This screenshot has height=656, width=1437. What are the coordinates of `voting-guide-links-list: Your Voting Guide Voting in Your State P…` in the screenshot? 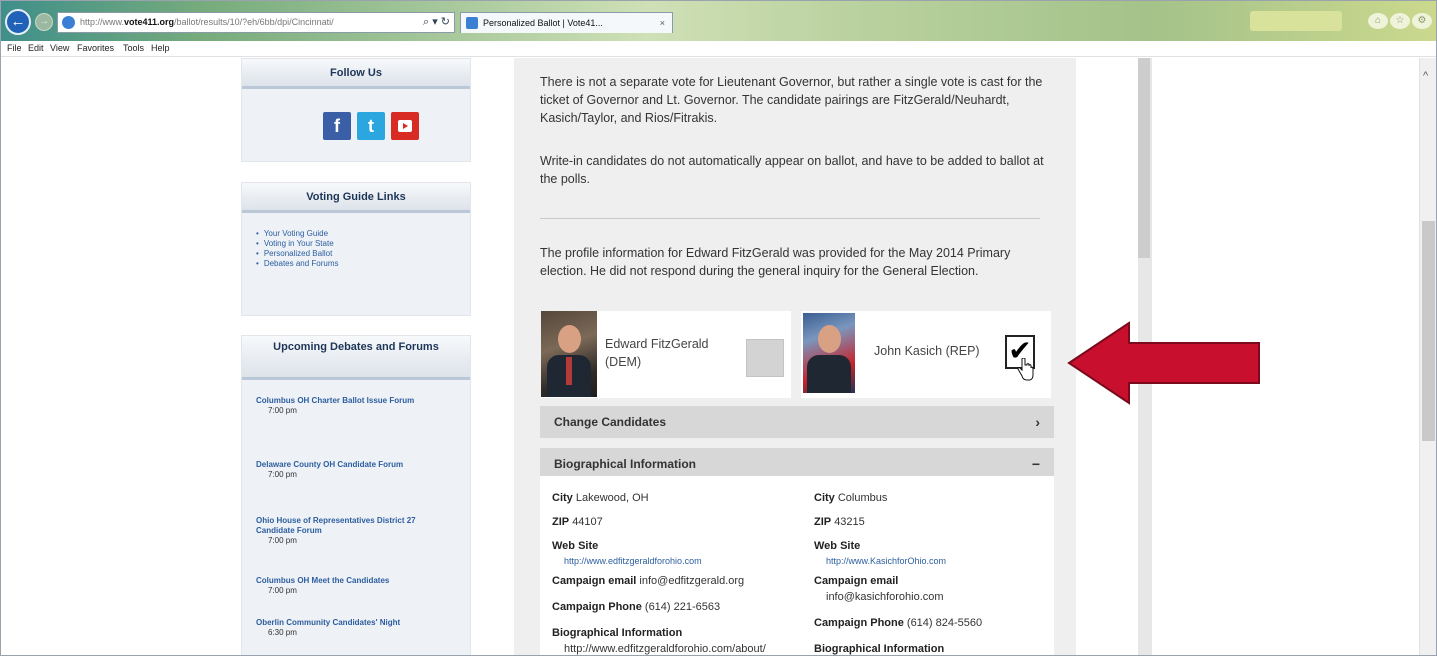 It's located at (297, 249).